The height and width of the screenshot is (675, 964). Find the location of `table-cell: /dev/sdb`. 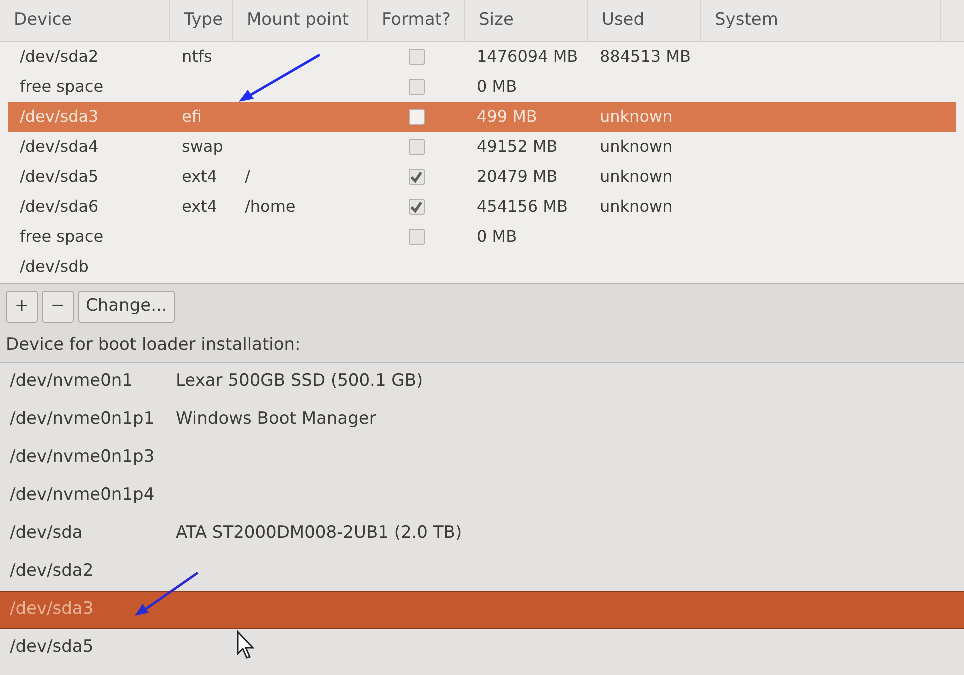

table-cell: /dev/sdb is located at coordinates (54, 266).